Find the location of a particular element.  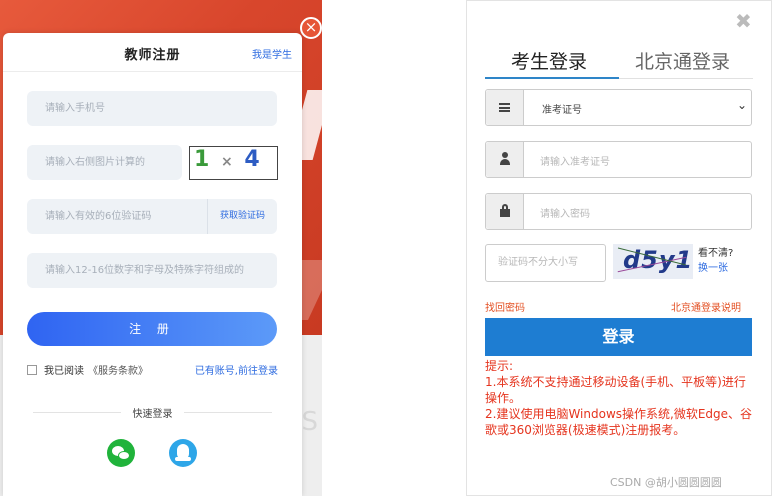

lock-icon is located at coordinates (505, 211).